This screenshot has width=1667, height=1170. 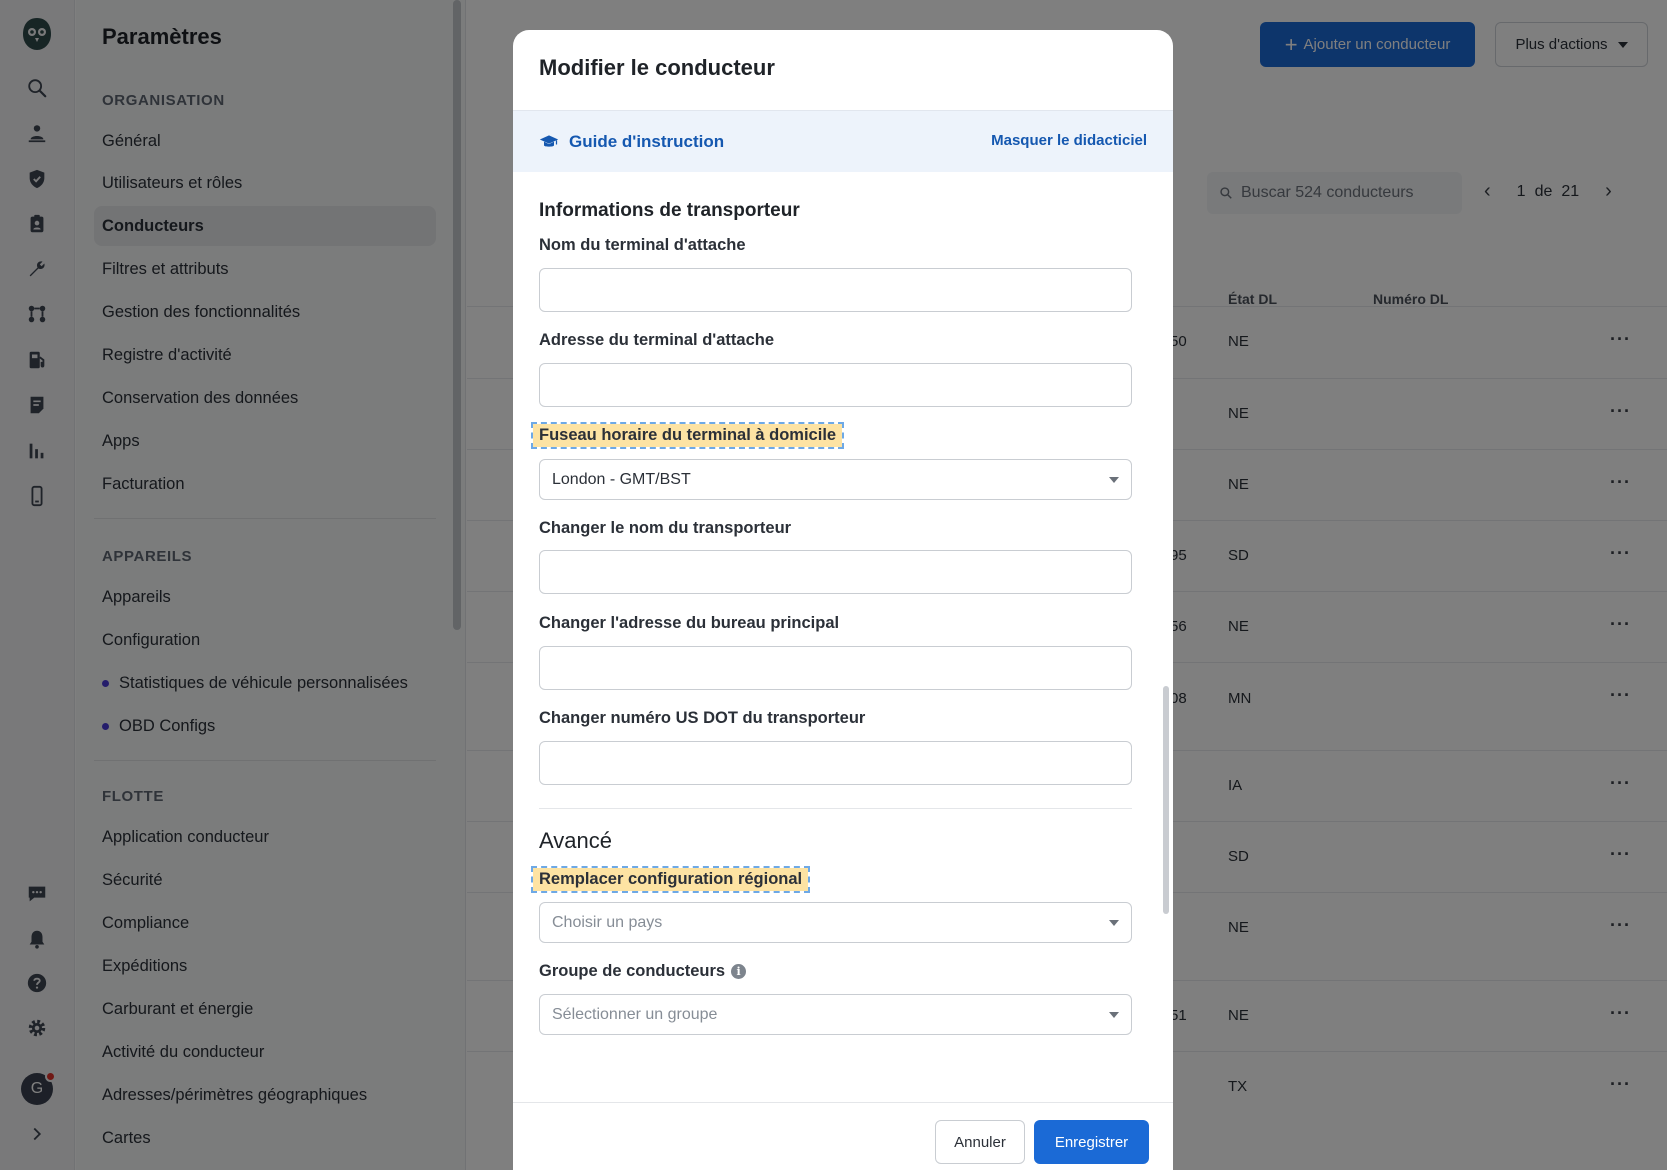 What do you see at coordinates (670, 879) in the screenshot?
I see `locale-override-label: Remplacer configuration régional` at bounding box center [670, 879].